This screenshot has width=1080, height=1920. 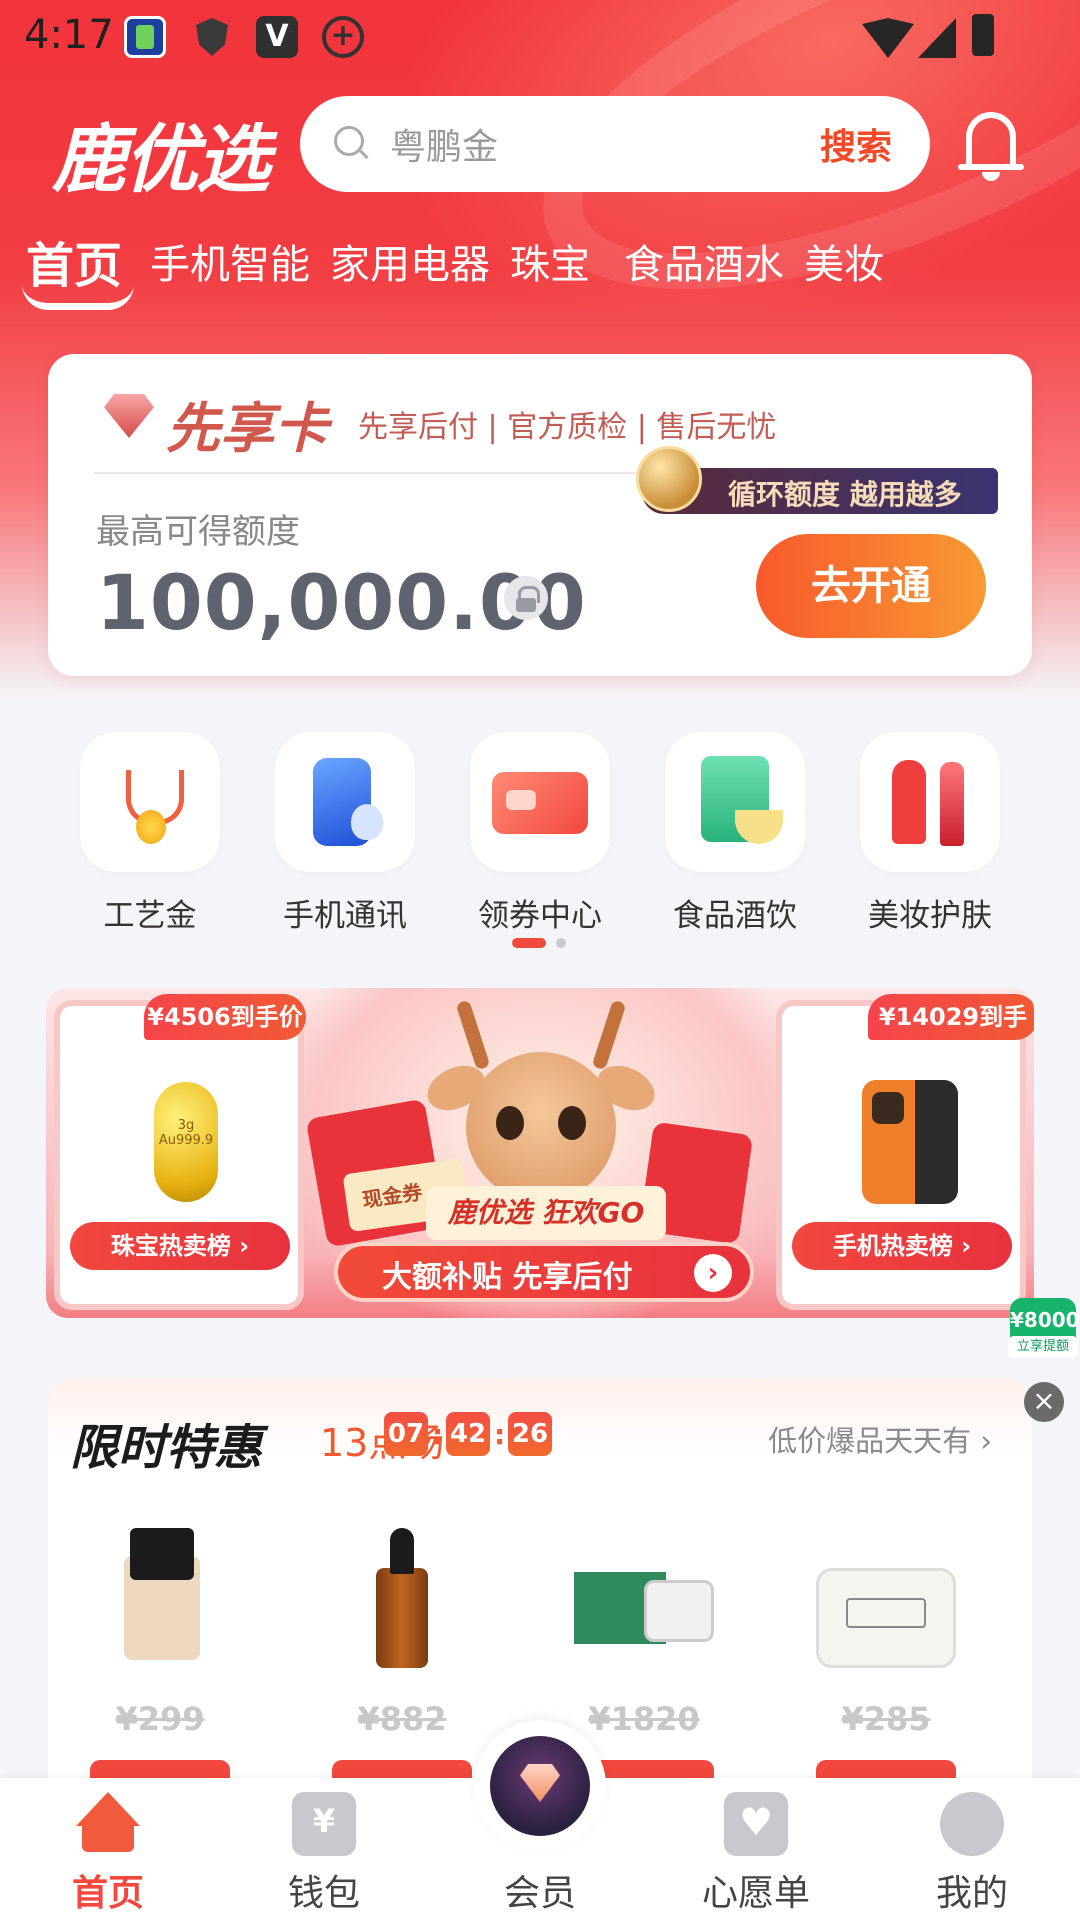 I want to click on nav-label: 我的, so click(x=971, y=1893).